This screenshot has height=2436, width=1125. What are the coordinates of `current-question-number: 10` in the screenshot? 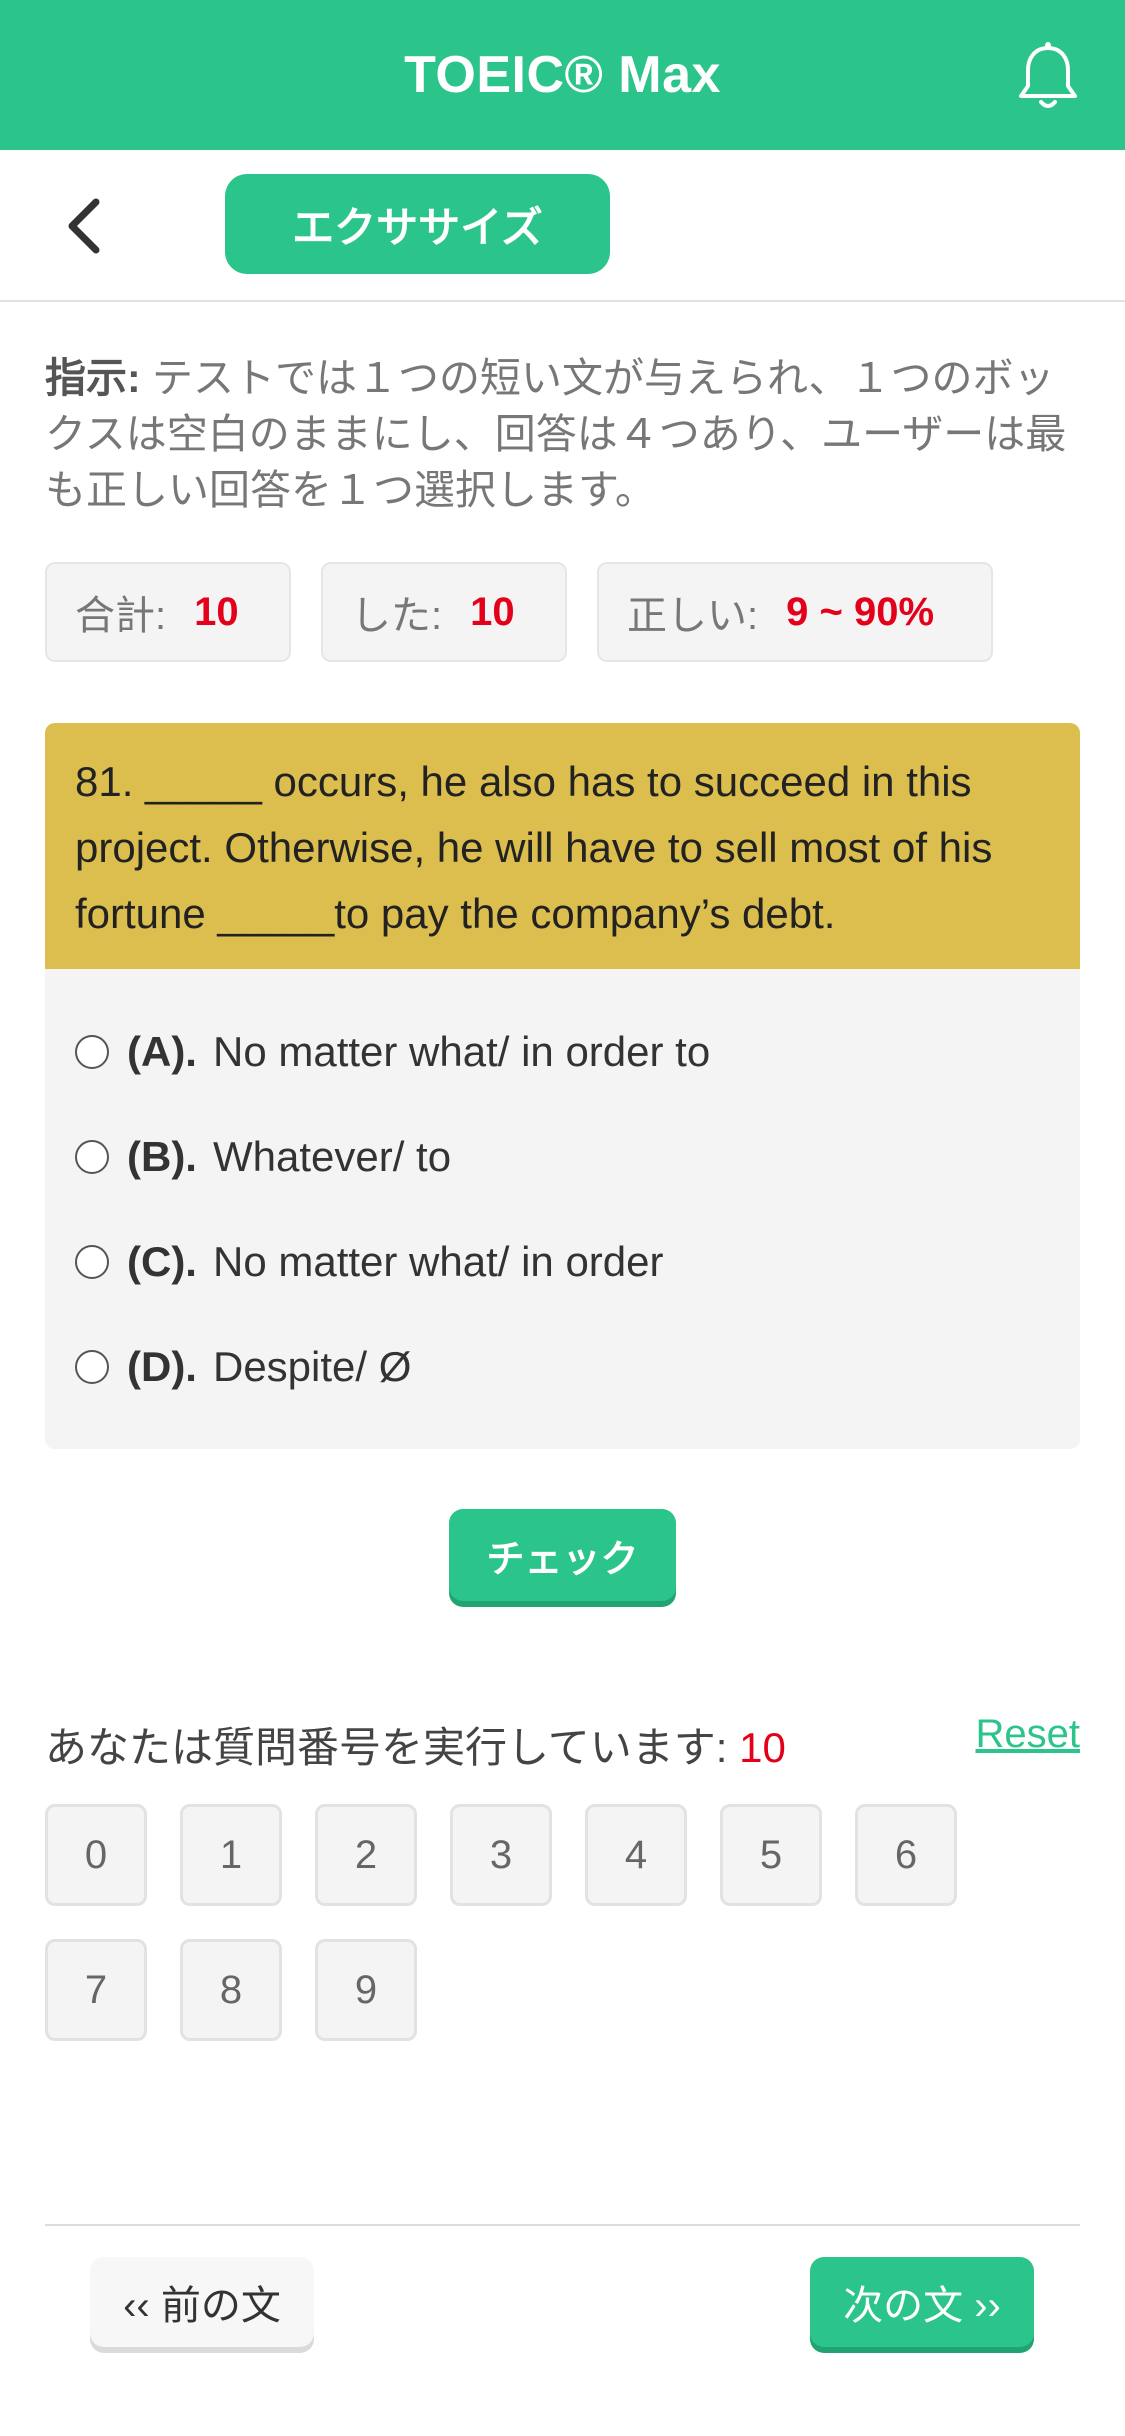 It's located at (762, 1747).